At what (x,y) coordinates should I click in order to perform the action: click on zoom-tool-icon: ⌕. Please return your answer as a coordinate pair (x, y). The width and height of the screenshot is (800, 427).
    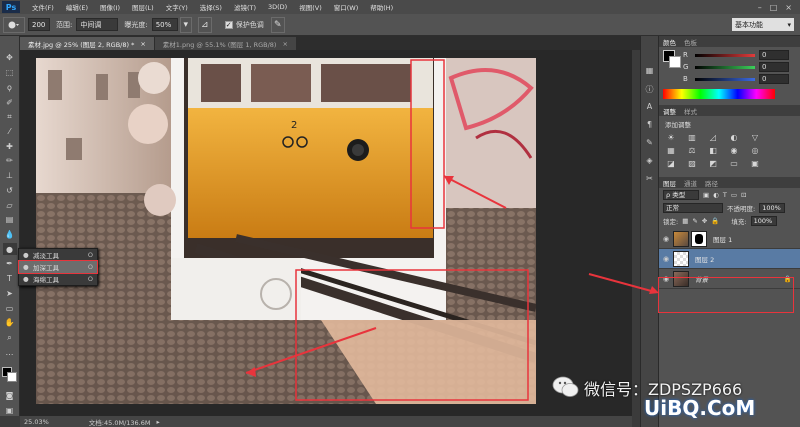
    Looking at the image, I should click on (10, 338).